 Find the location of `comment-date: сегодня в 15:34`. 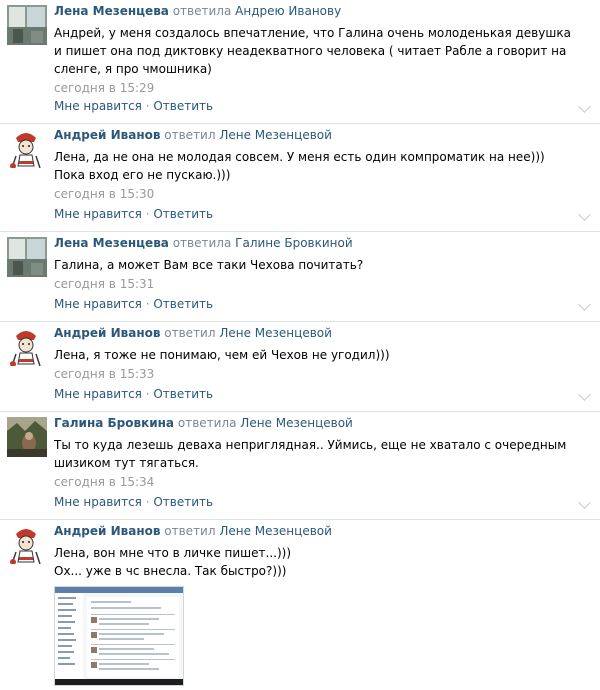

comment-date: сегодня в 15:34 is located at coordinates (327, 482).